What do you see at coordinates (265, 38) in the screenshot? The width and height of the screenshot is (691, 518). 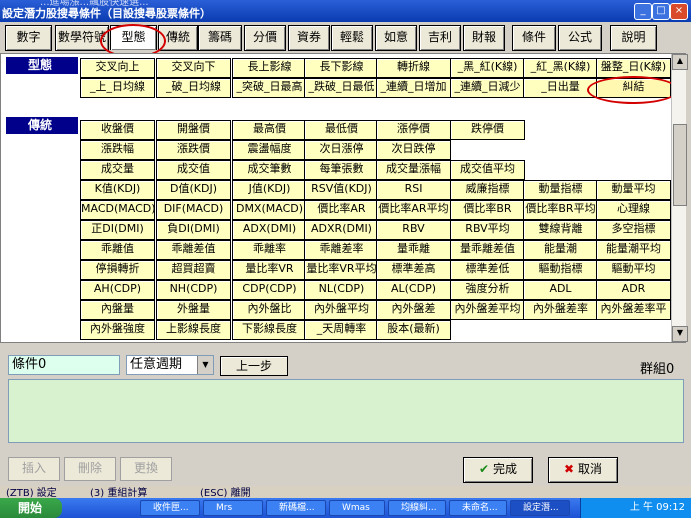 I see `tab-price-levels: 分價` at bounding box center [265, 38].